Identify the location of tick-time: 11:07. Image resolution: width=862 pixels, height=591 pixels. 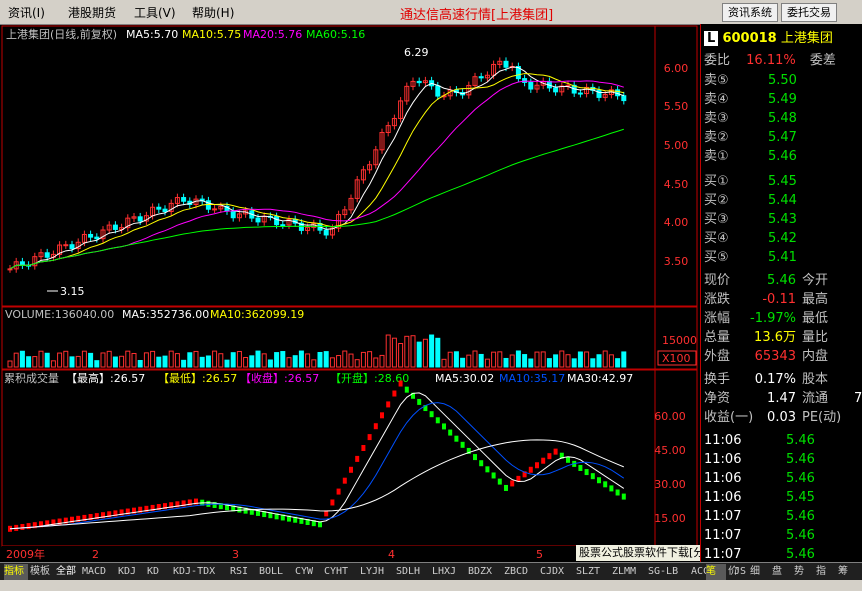
(723, 516).